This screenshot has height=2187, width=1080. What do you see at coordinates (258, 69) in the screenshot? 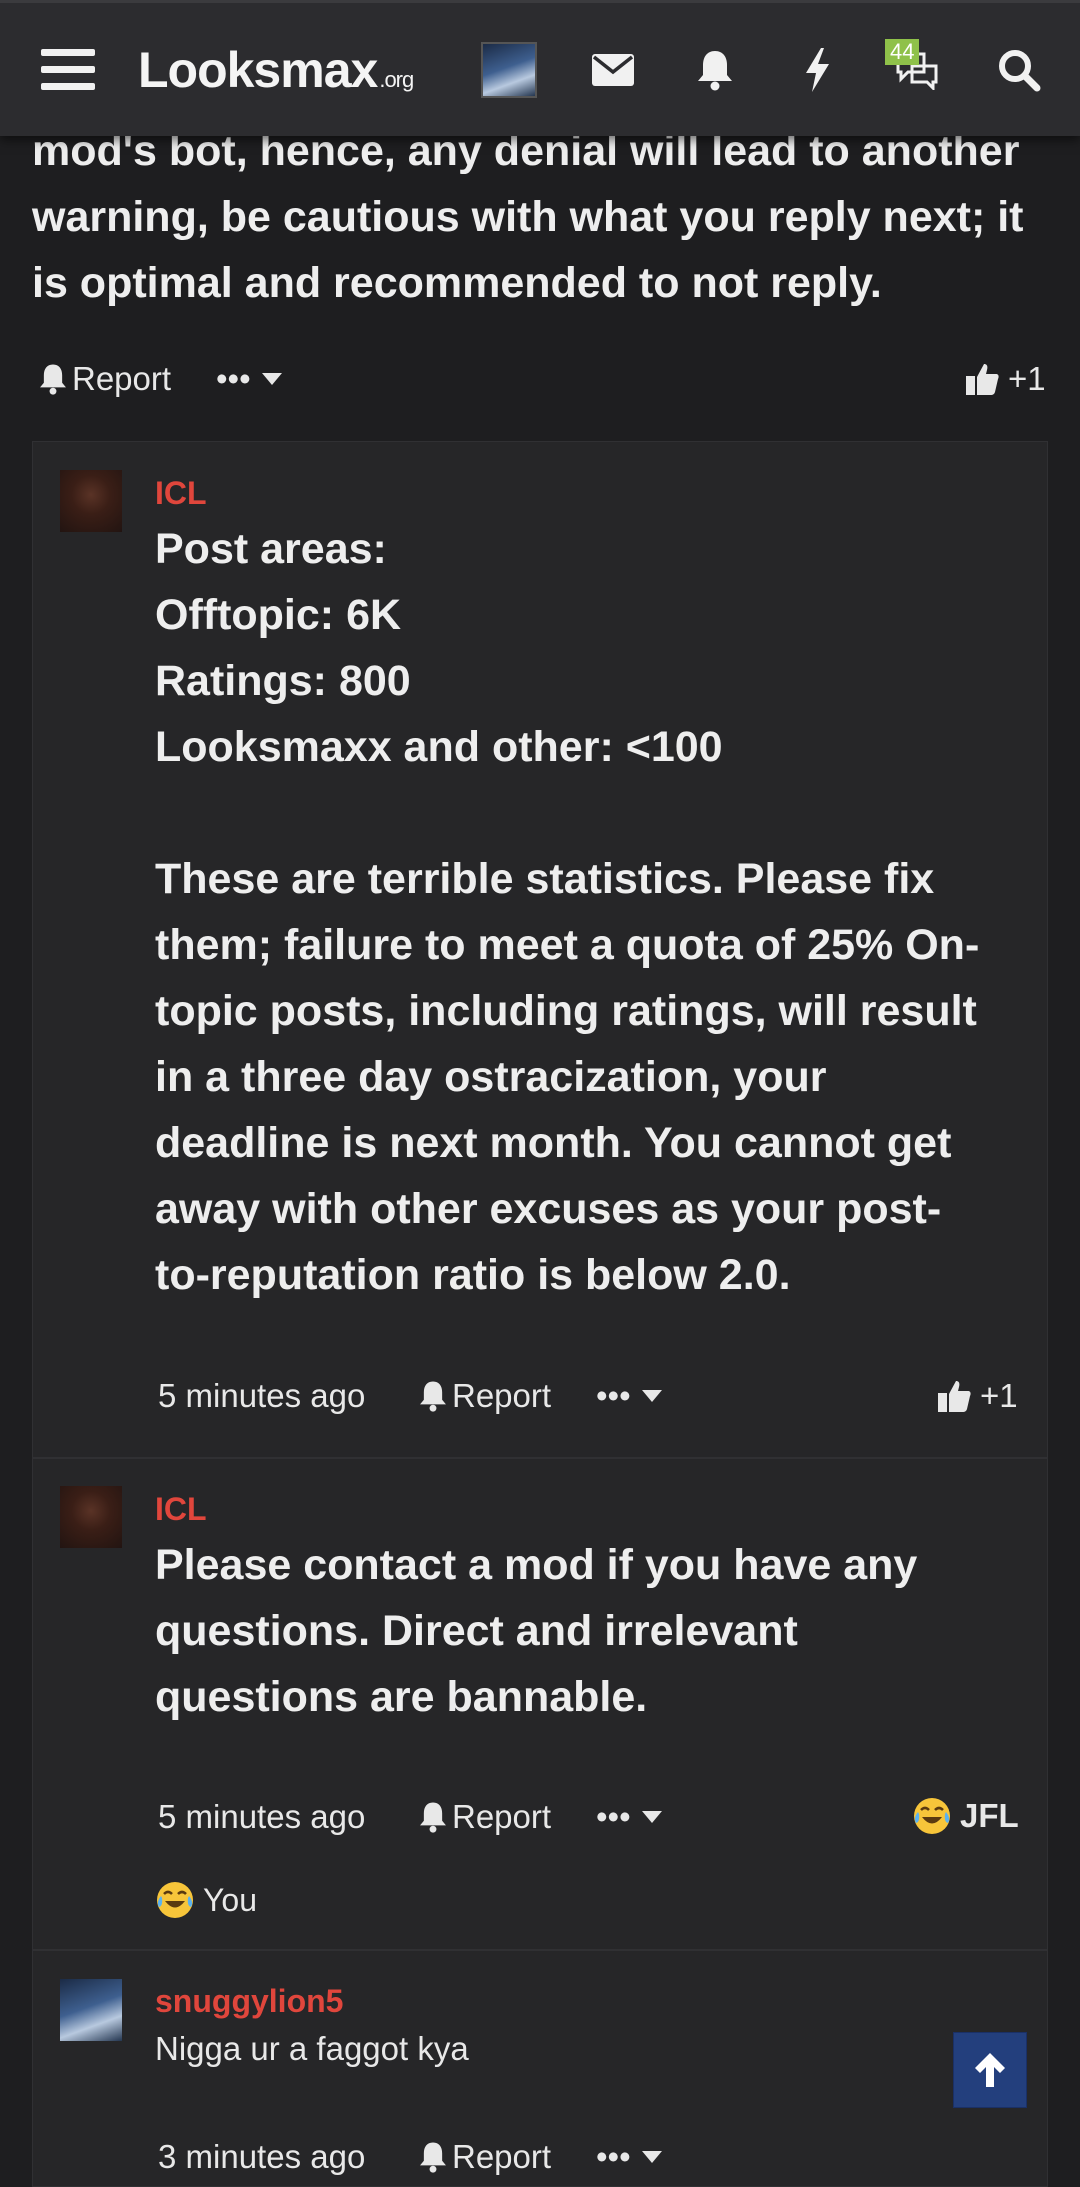
I see `logo-text: Looksmax` at bounding box center [258, 69].